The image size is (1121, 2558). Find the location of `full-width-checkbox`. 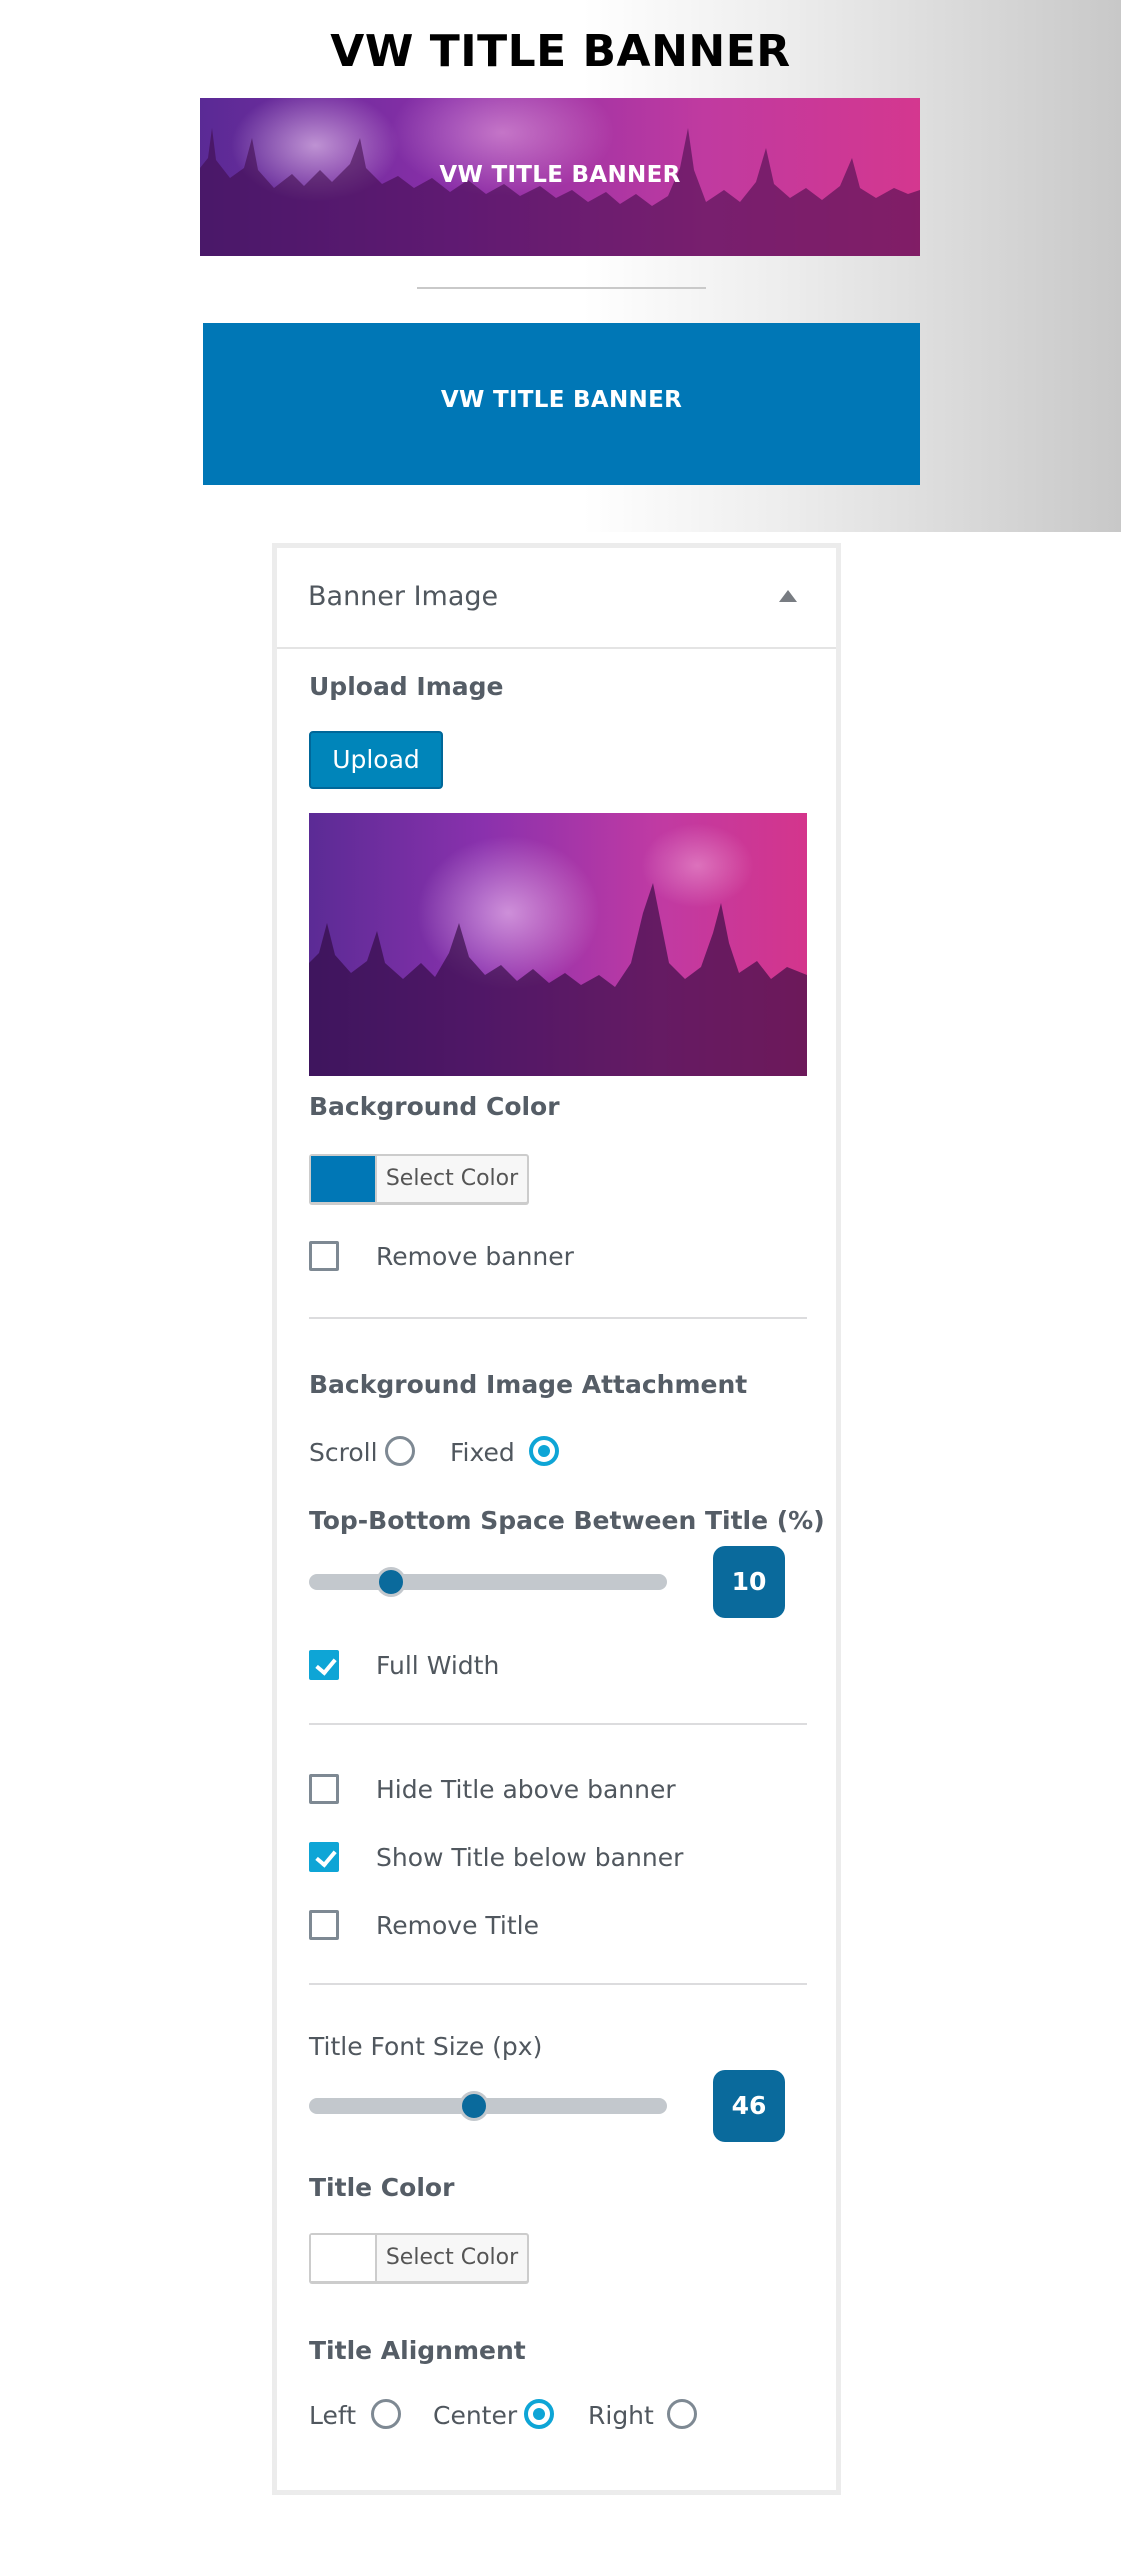

full-width-checkbox is located at coordinates (324, 1665).